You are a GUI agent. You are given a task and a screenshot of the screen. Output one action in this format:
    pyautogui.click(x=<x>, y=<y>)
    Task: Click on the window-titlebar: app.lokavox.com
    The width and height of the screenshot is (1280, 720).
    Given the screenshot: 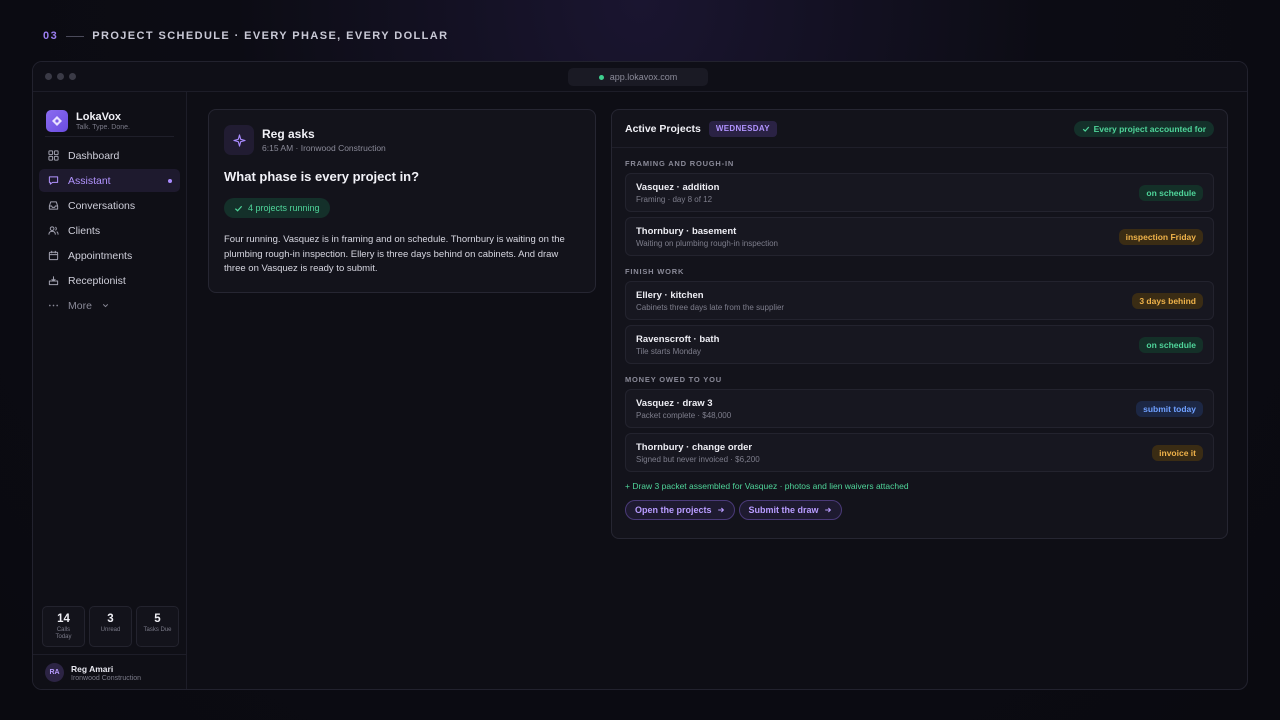 What is the action you would take?
    pyautogui.click(x=640, y=77)
    